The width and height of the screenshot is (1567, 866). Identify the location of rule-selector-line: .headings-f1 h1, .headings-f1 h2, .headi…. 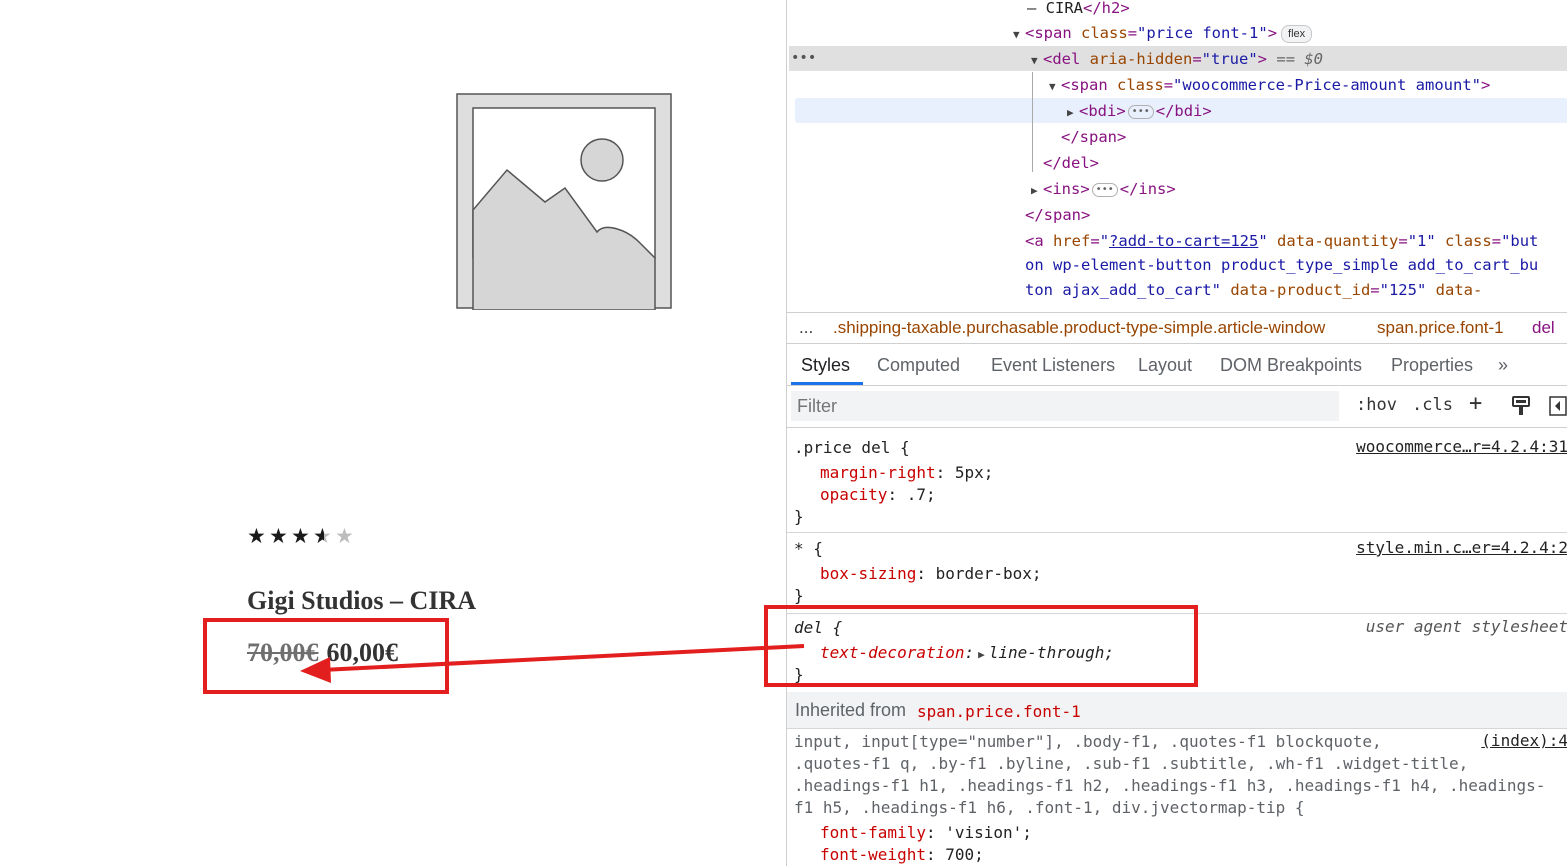
(1169, 786).